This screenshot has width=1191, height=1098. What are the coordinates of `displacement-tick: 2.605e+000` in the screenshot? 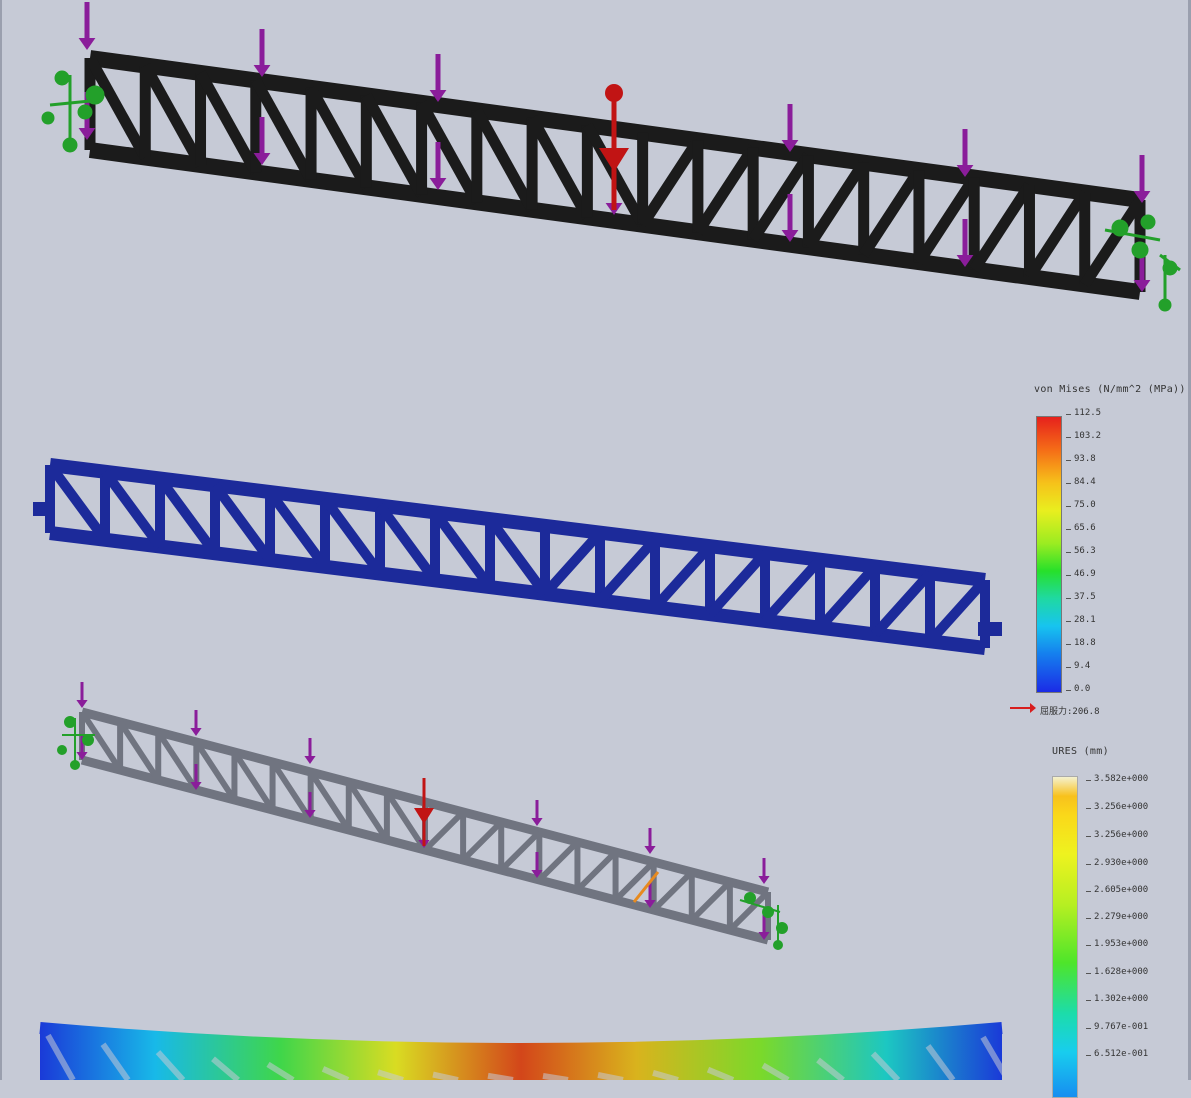 It's located at (1117, 890).